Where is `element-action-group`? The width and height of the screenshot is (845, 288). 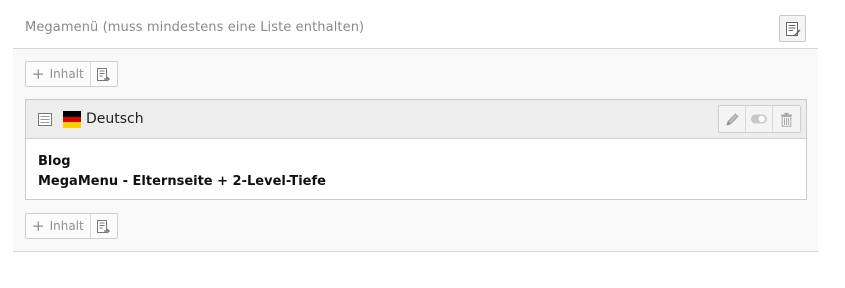
element-action-group is located at coordinates (759, 119).